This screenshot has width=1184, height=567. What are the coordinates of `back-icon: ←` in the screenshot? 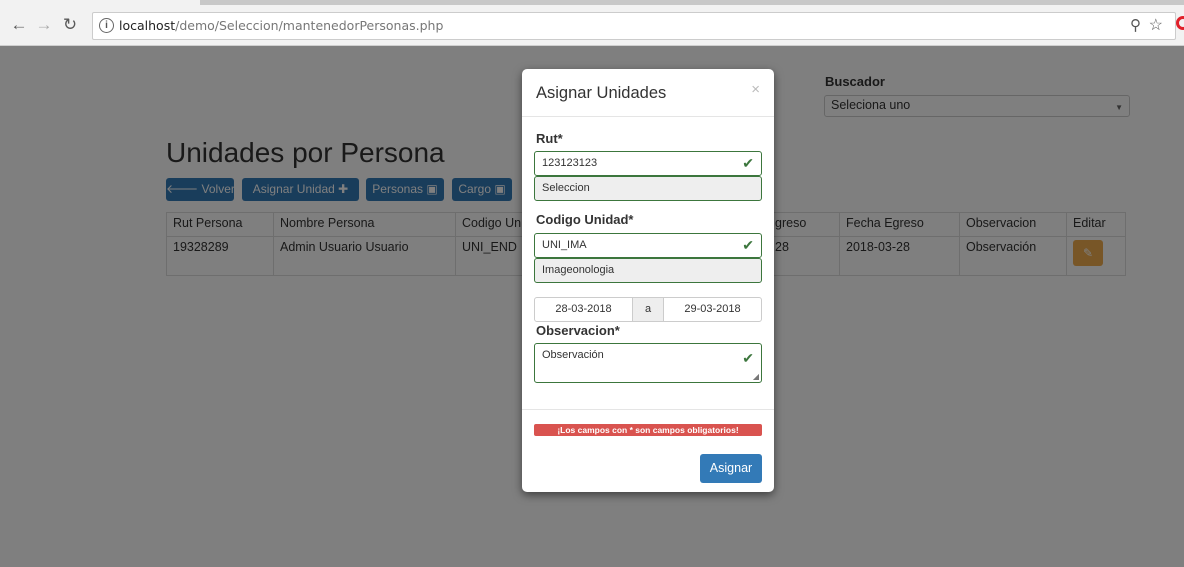 It's located at (19, 25).